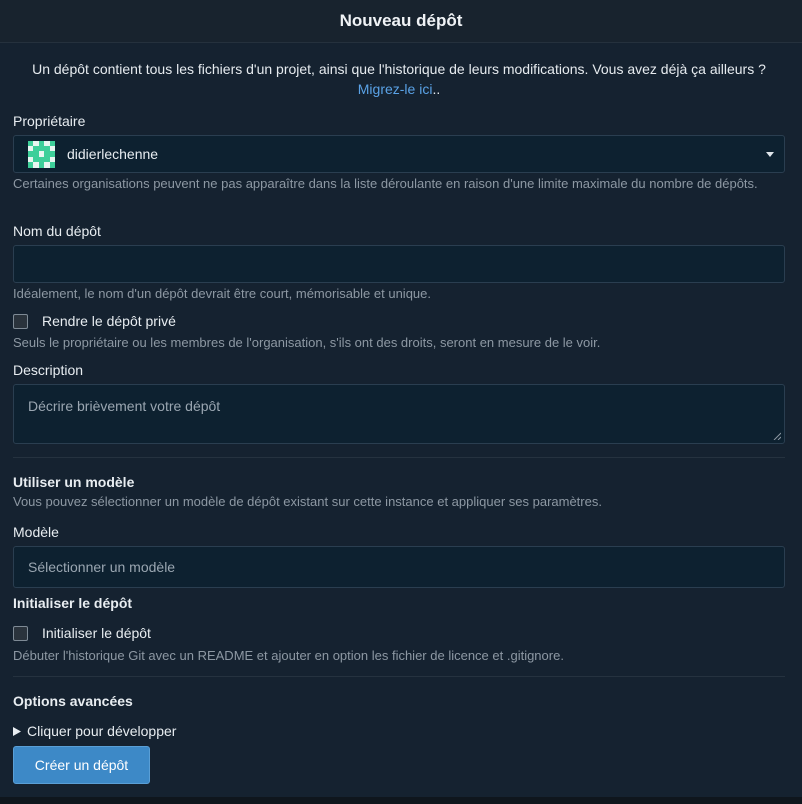  I want to click on intro-suffix: .., so click(436, 89).